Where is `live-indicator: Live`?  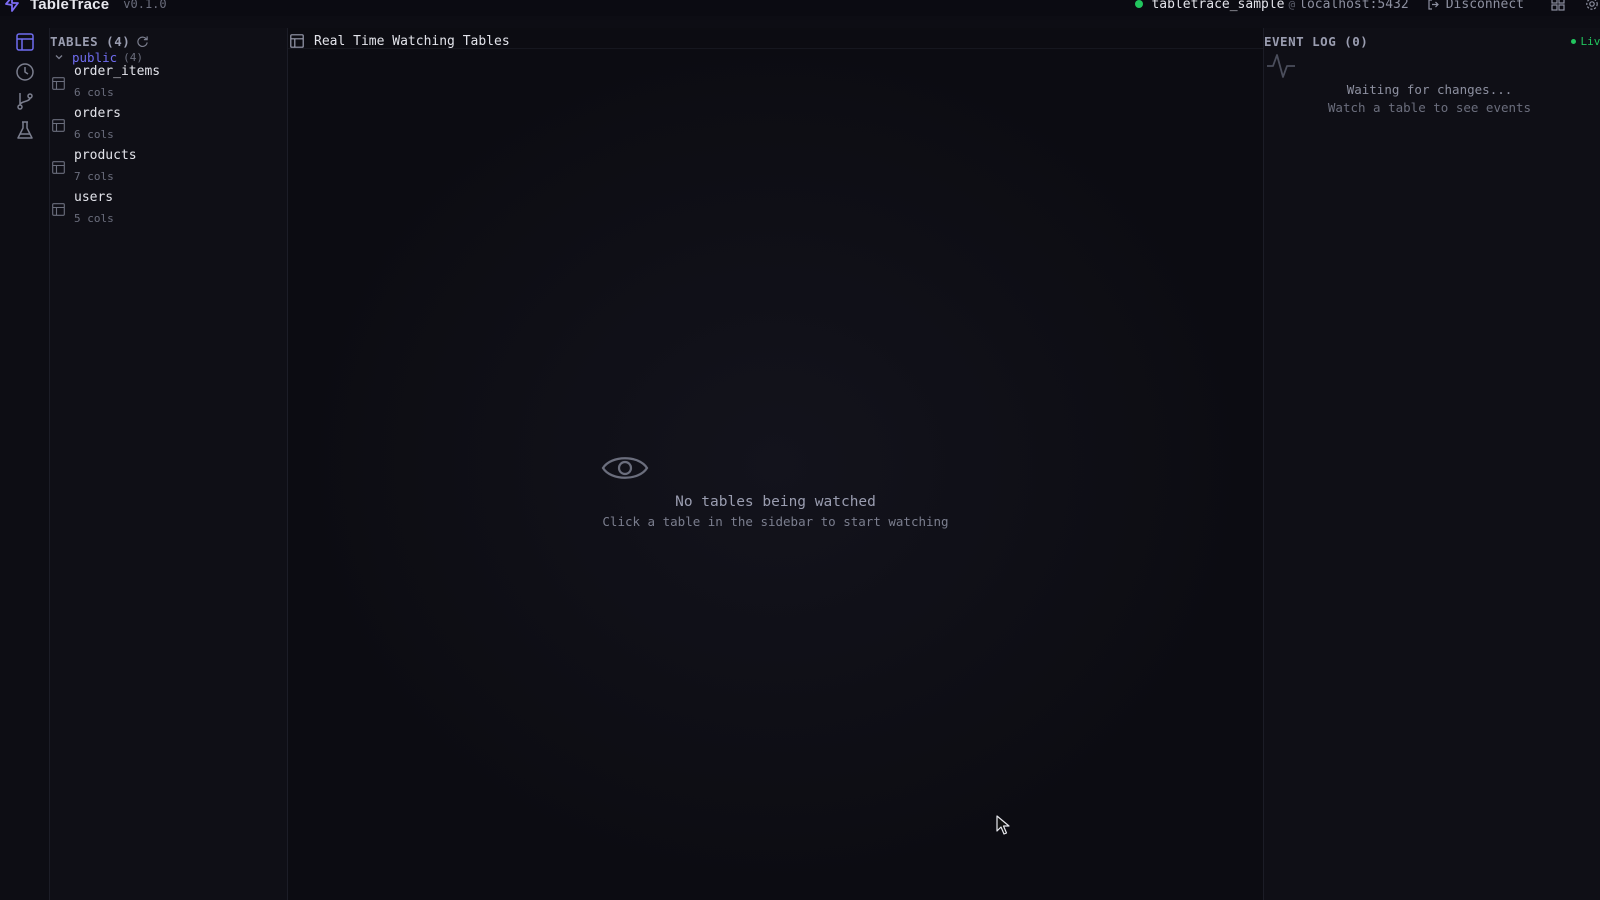 live-indicator: Live is located at coordinates (1585, 41).